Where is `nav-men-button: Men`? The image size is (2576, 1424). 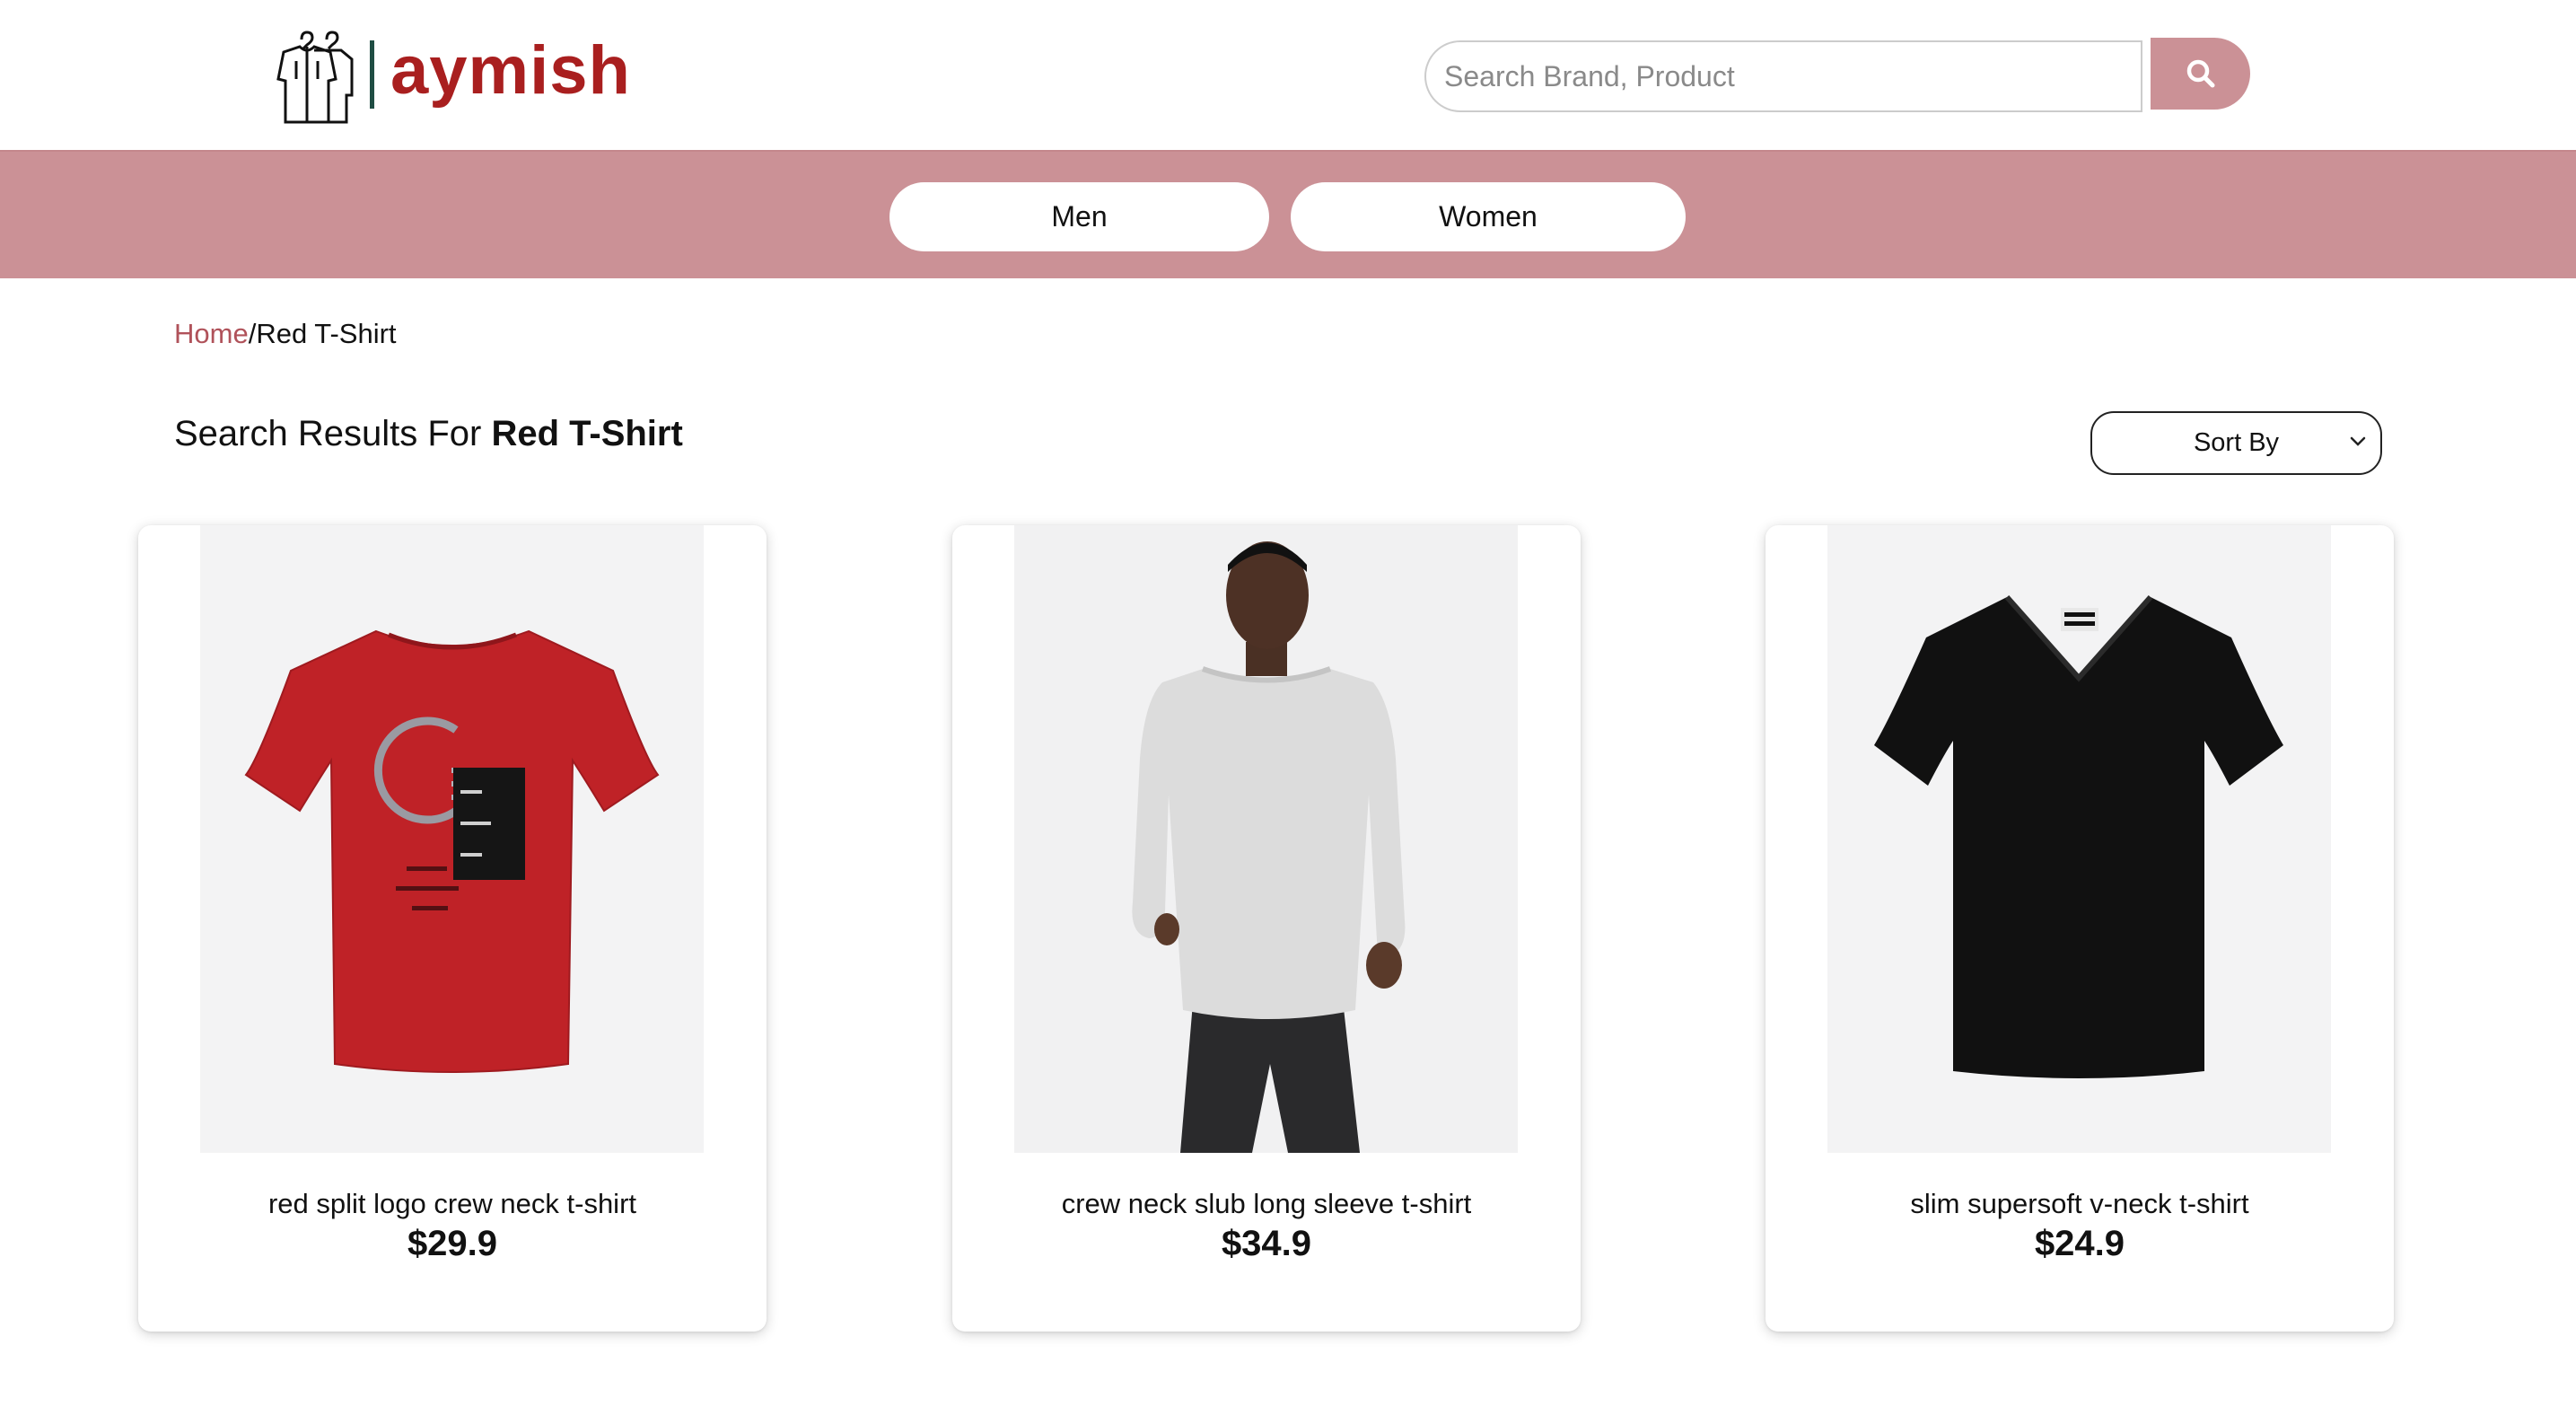
nav-men-button: Men is located at coordinates (1079, 216).